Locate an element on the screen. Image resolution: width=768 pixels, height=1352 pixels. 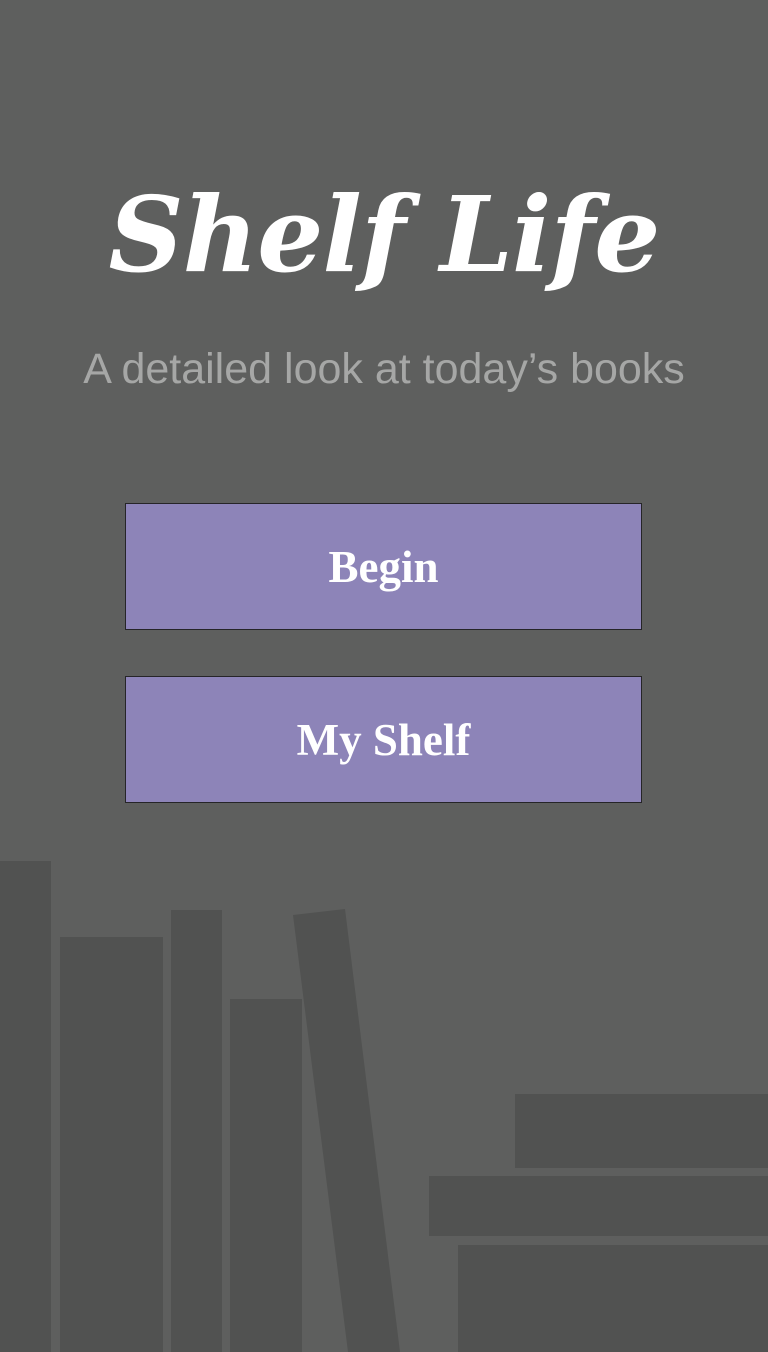
app-subtitle: A detailed look at today’s books is located at coordinates (384, 369).